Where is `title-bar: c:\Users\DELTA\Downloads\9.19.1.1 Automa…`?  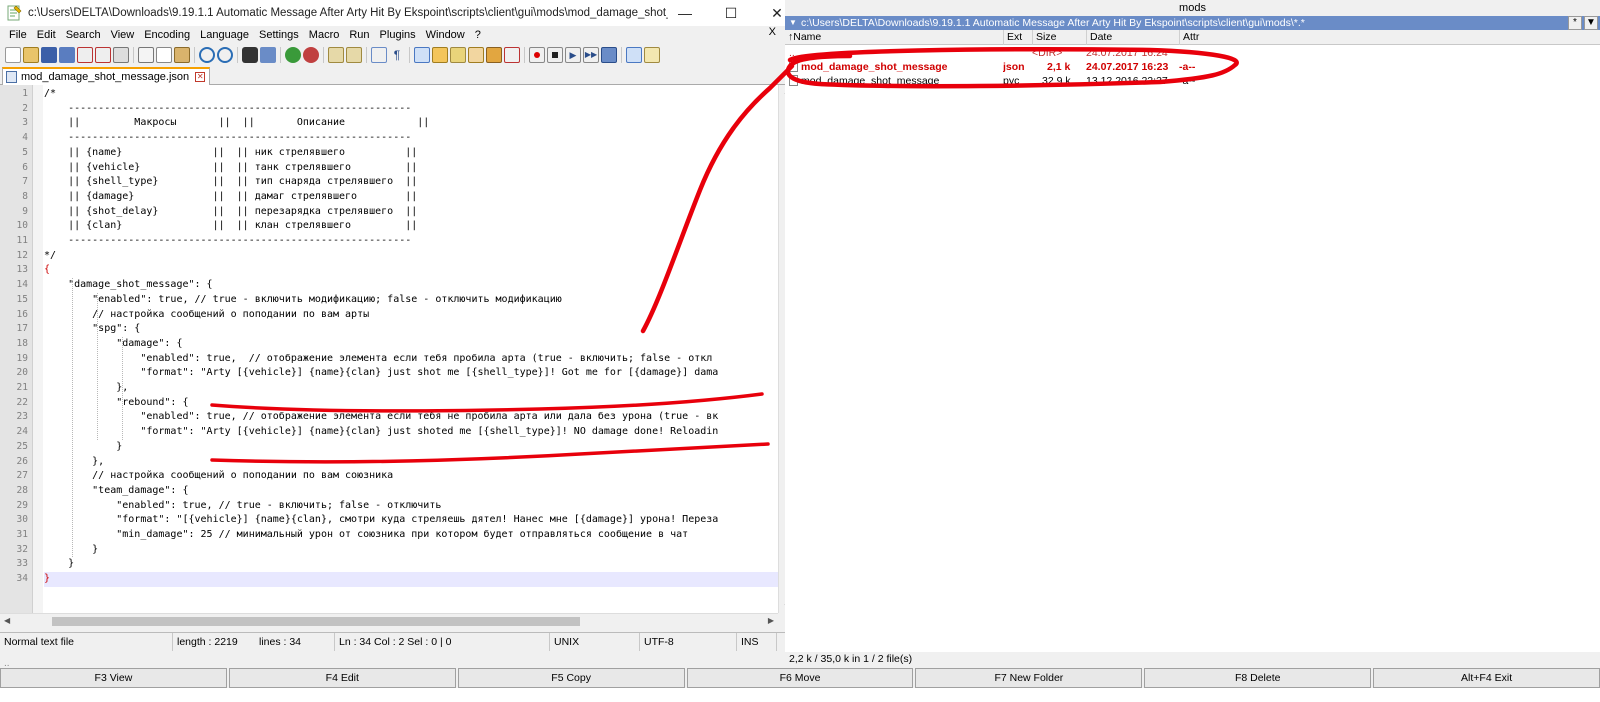
title-bar: c:\Users\DELTA\Downloads\9.19.1.1 Automa… is located at coordinates (400, 13).